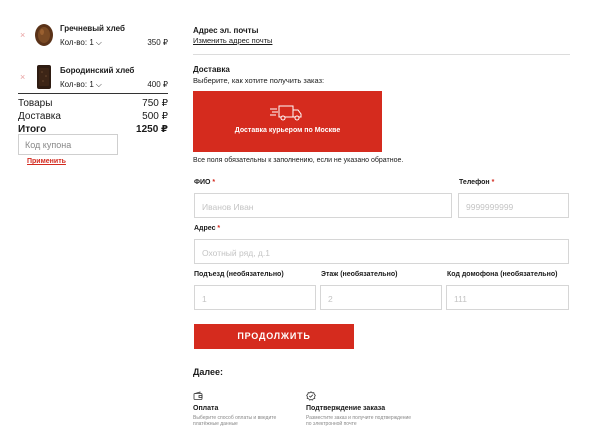  I want to click on address-label: Адрес *, so click(207, 228).